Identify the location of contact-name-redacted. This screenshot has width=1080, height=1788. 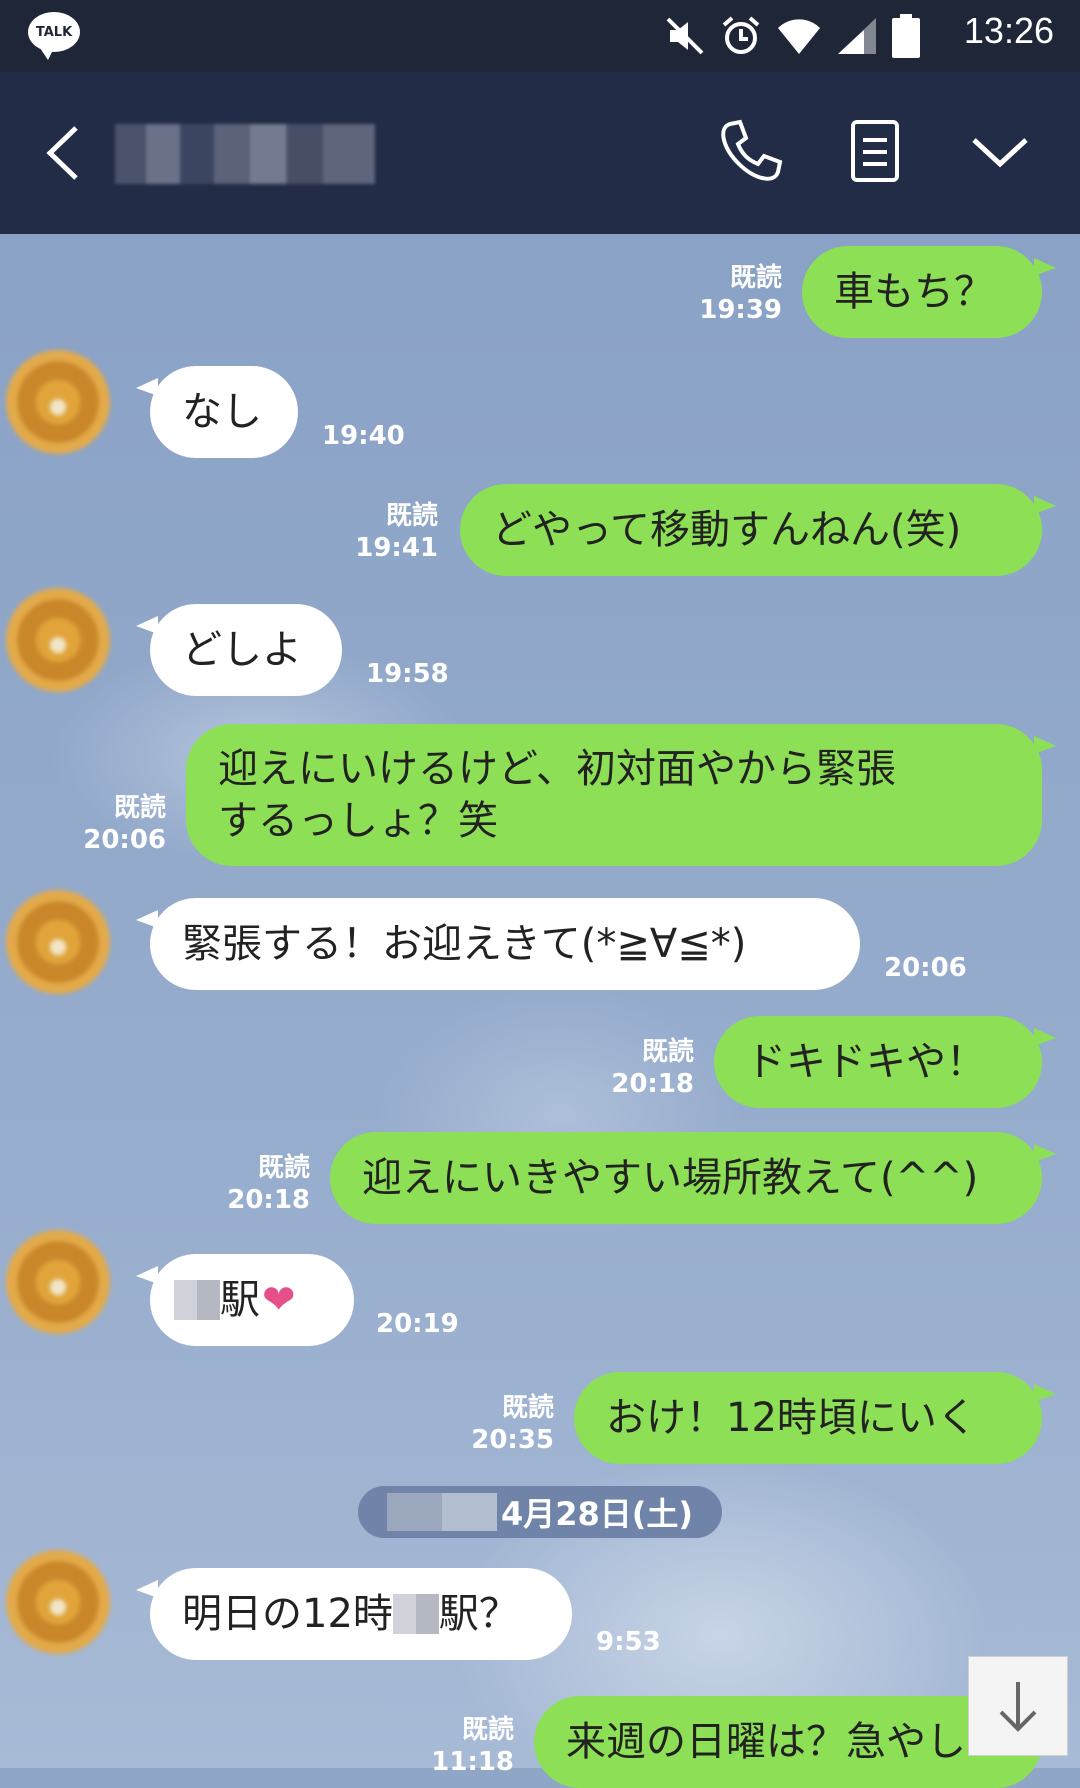
(245, 154).